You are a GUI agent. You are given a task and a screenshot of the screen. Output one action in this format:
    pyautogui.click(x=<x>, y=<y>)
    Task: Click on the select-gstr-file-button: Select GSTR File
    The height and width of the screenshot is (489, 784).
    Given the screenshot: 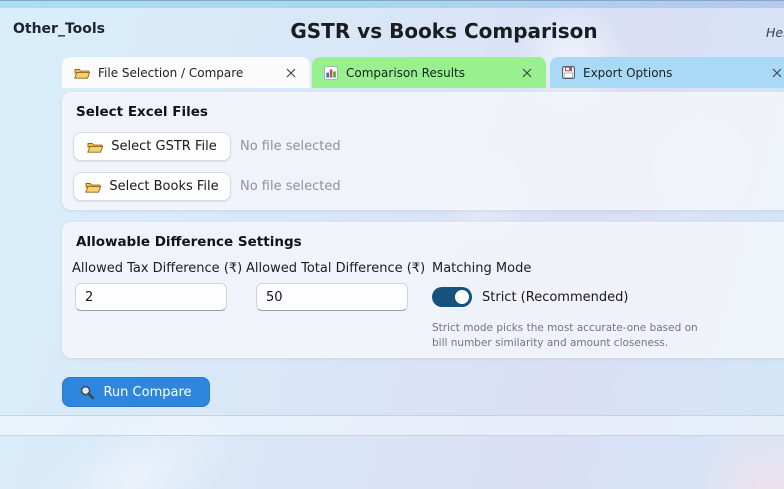 What is the action you would take?
    pyautogui.click(x=152, y=146)
    